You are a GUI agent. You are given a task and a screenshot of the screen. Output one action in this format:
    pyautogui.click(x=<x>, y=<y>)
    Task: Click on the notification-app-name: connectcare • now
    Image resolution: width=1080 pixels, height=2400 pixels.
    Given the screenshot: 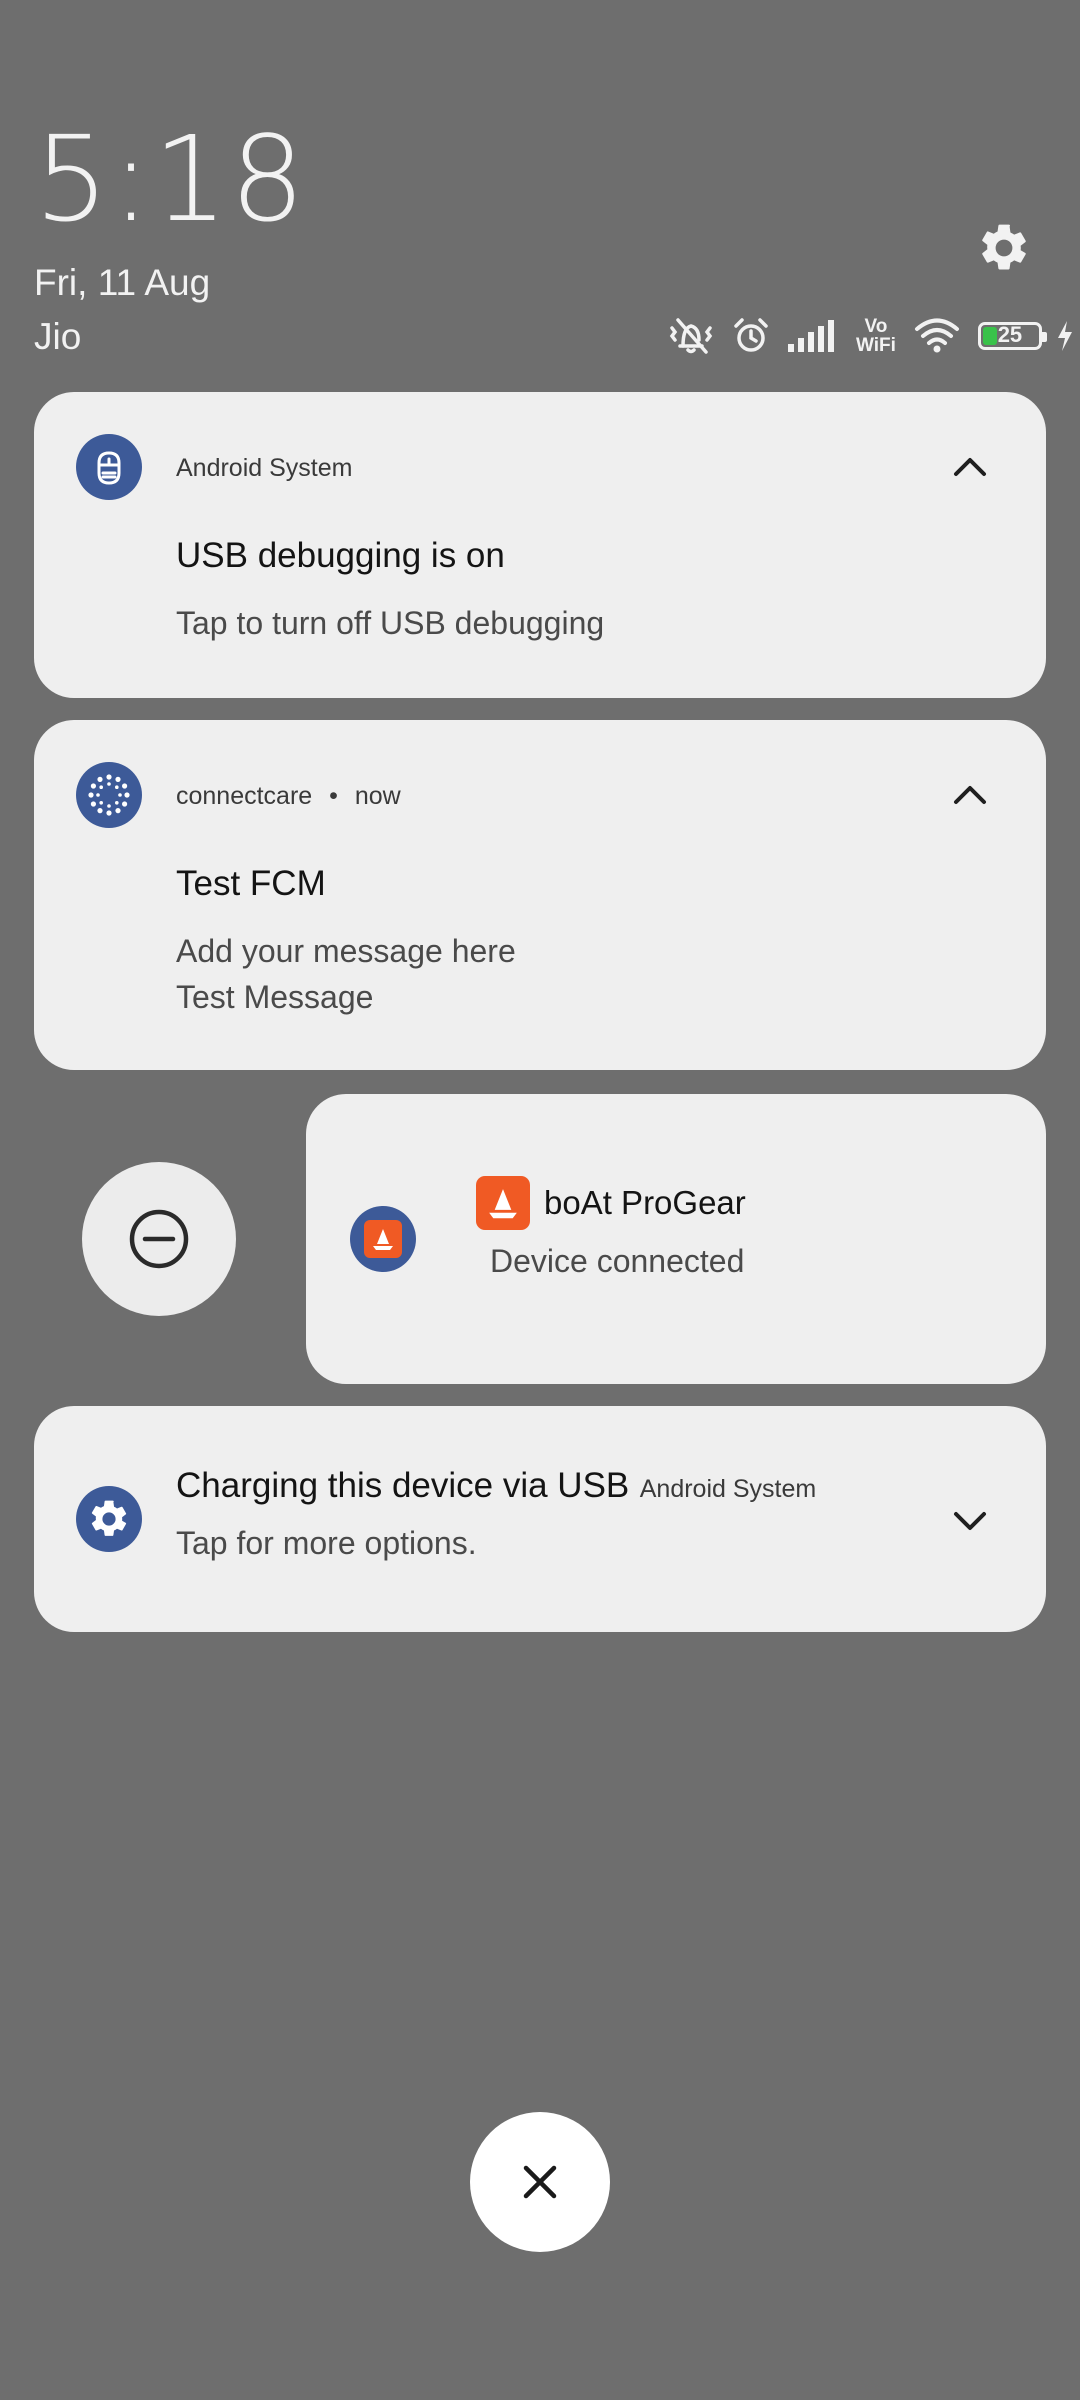 What is the action you would take?
    pyautogui.click(x=288, y=796)
    